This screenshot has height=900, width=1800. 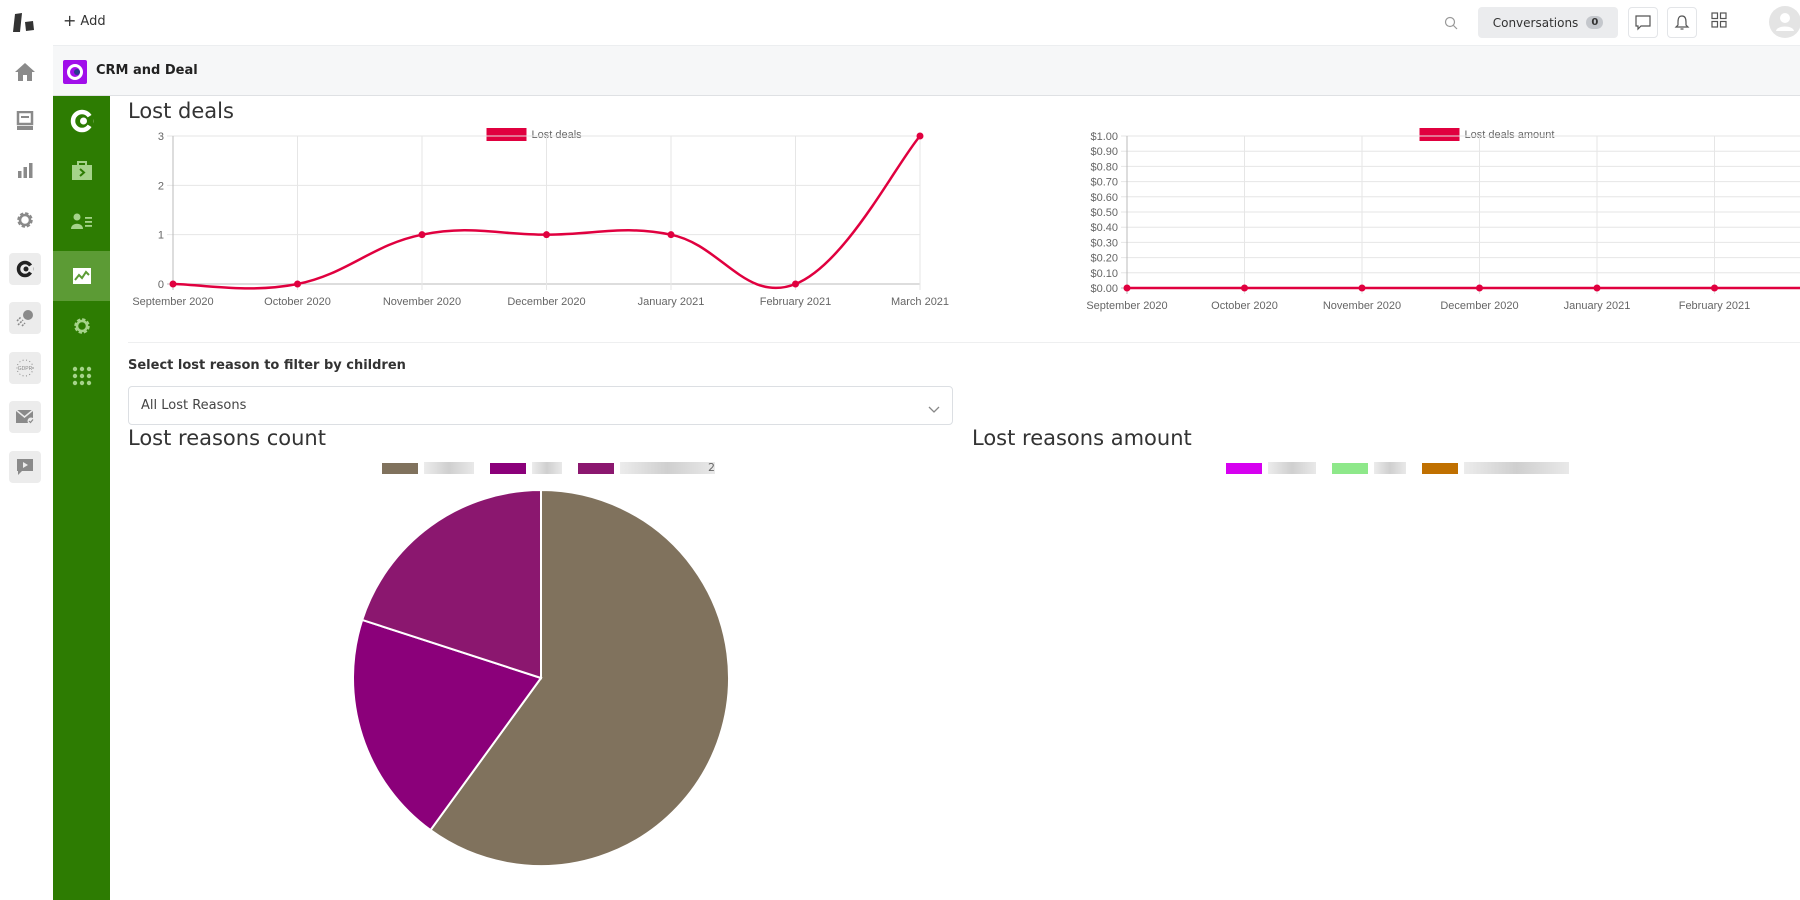 What do you see at coordinates (540, 676) in the screenshot?
I see `lost-reasons-count-pie` at bounding box center [540, 676].